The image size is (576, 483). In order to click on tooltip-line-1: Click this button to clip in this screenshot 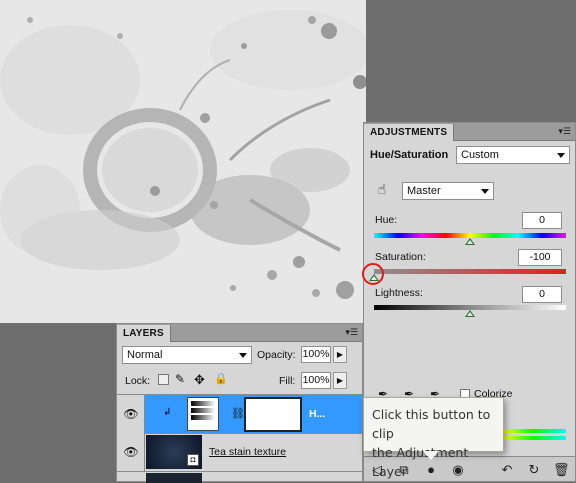, I will do `click(431, 424)`.